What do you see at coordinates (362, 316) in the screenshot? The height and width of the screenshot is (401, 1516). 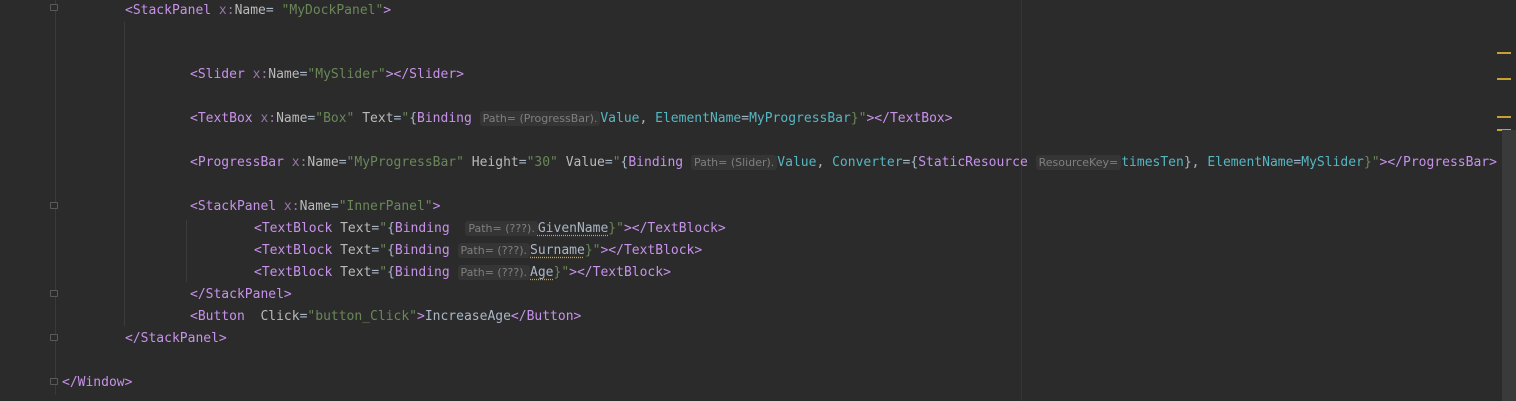 I see `attr-value: "button_Click"` at bounding box center [362, 316].